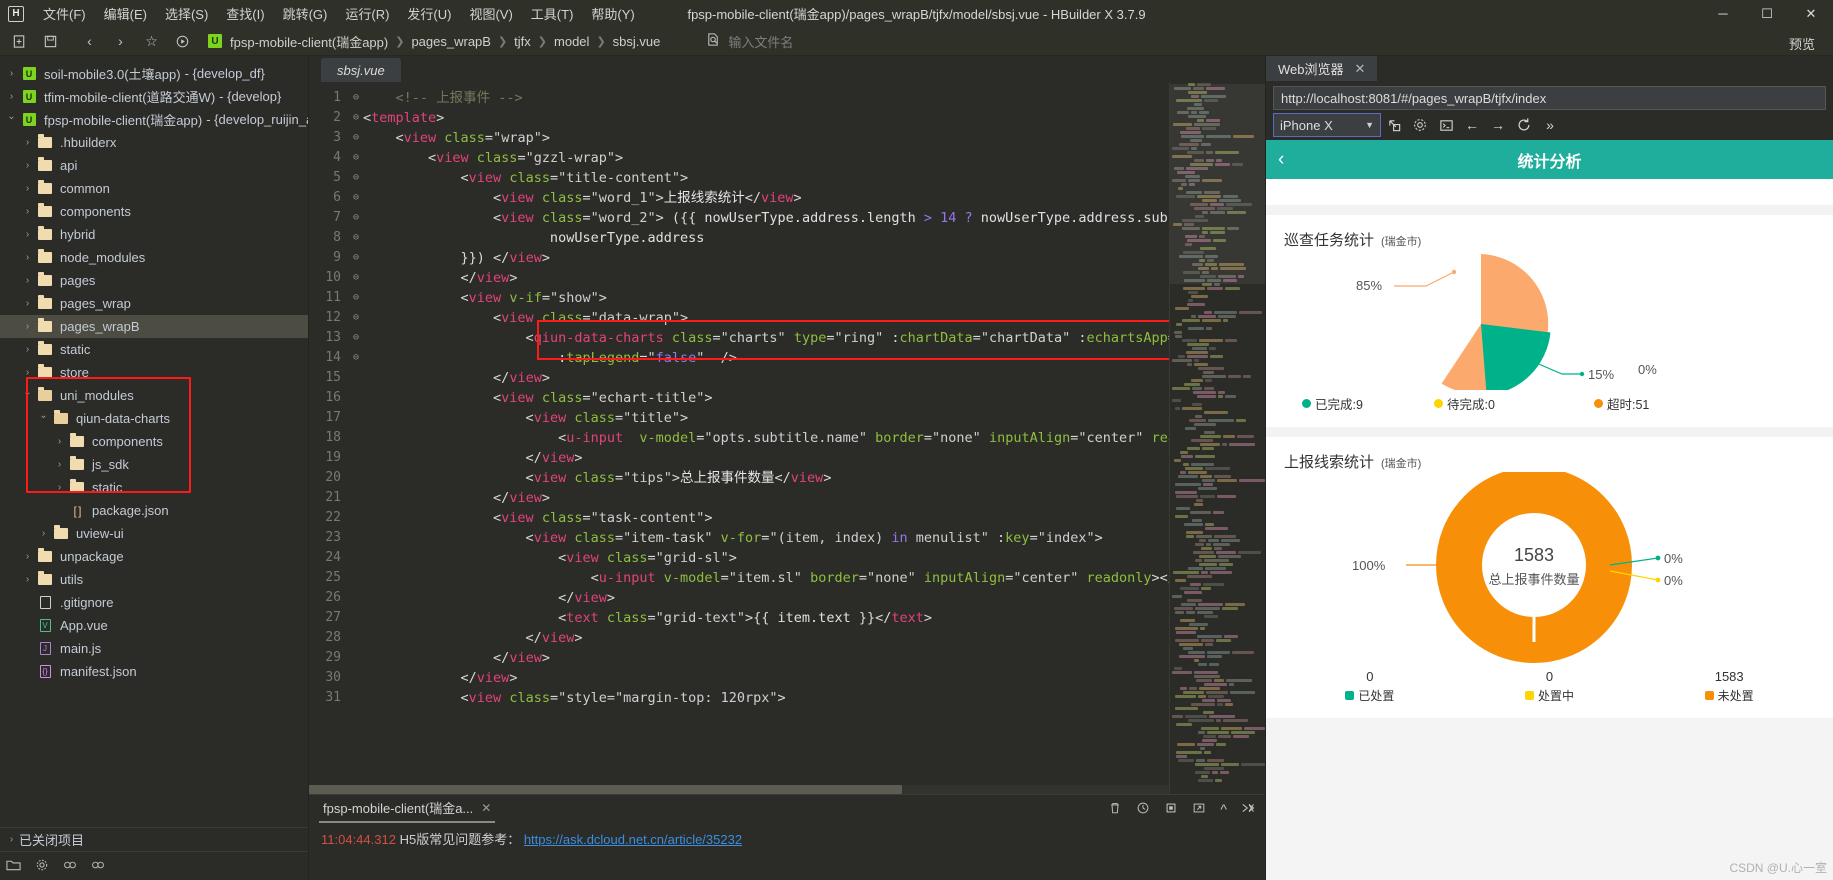  Describe the element at coordinates (154, 211) in the screenshot. I see `tree-item-6: components` at that location.